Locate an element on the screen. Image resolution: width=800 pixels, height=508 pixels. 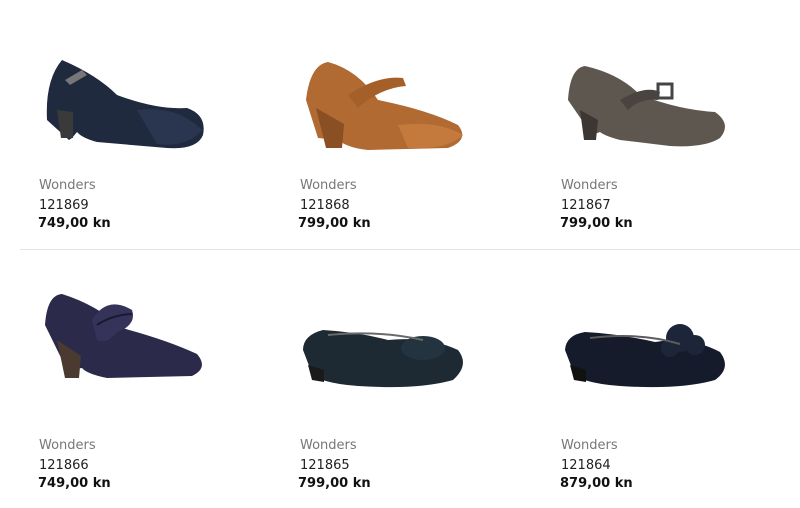
product-price: 879,00 kn is located at coordinates (596, 483).